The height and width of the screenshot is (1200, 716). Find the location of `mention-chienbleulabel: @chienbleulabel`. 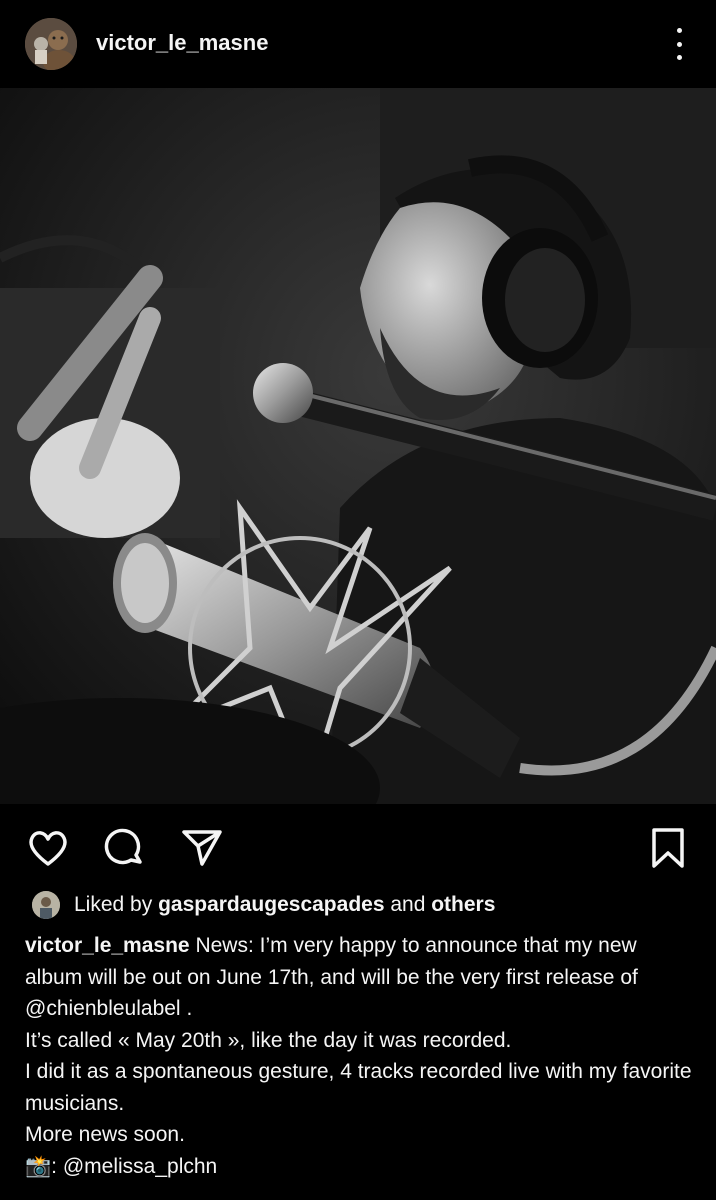

mention-chienbleulabel: @chienbleulabel is located at coordinates (103, 1008).